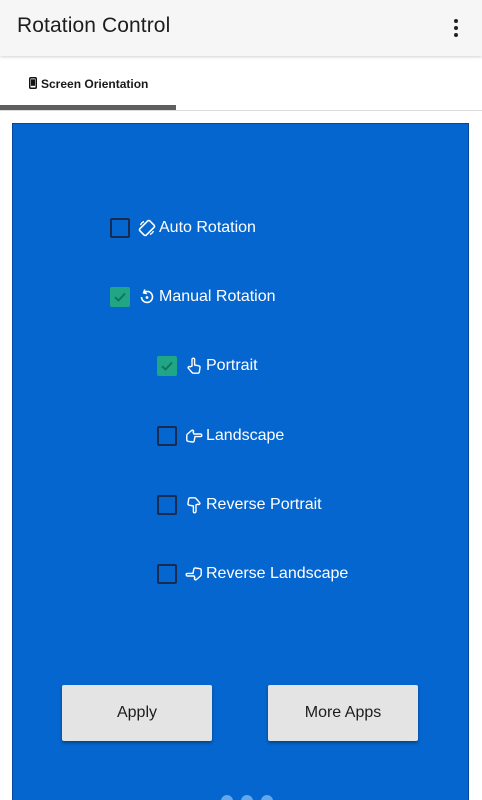 This screenshot has width=482, height=800. What do you see at coordinates (343, 713) in the screenshot?
I see `more-apps-button: More Apps` at bounding box center [343, 713].